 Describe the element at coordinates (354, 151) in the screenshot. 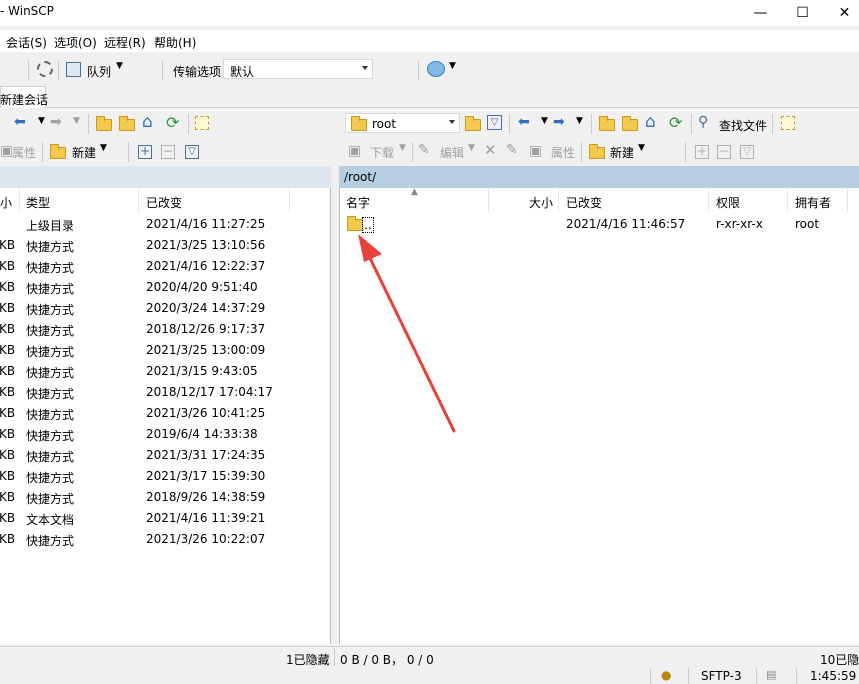

I see `download-icon: ▣` at that location.